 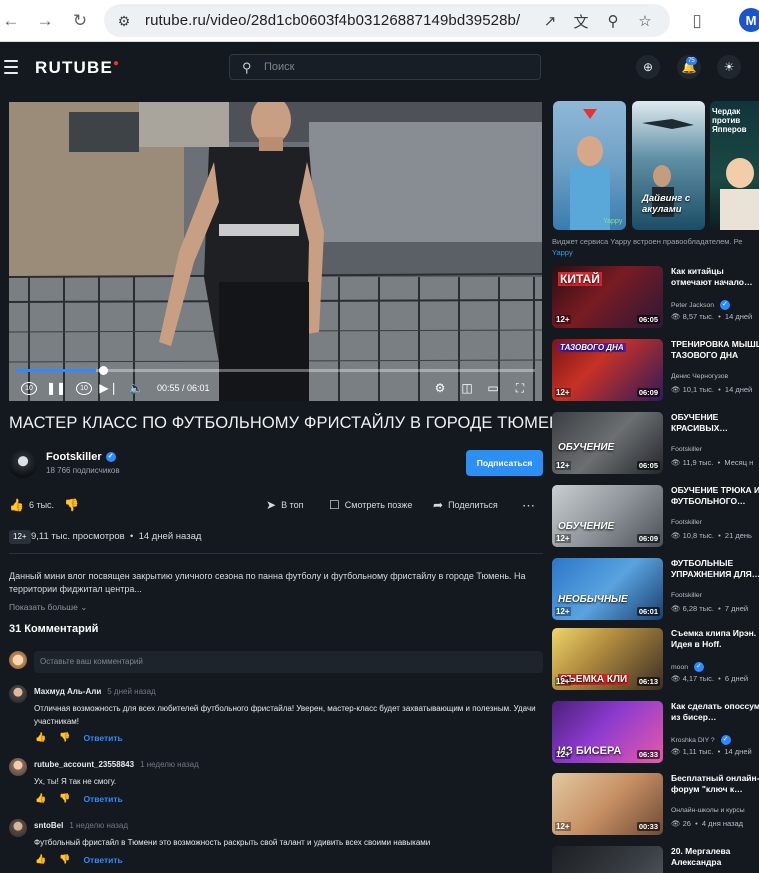 I want to click on upload-icon: ⊕, so click(x=648, y=67).